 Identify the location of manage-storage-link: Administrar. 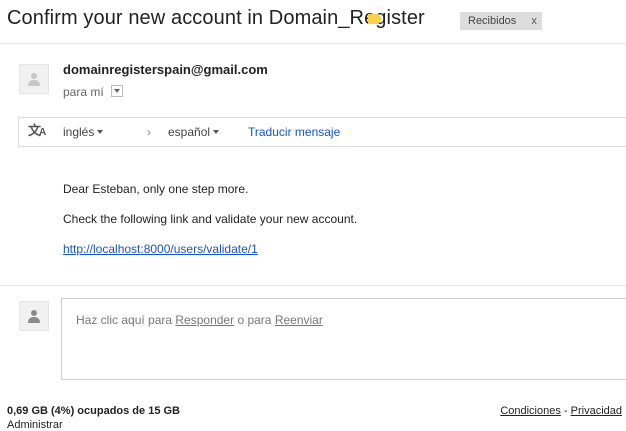
(35, 425).